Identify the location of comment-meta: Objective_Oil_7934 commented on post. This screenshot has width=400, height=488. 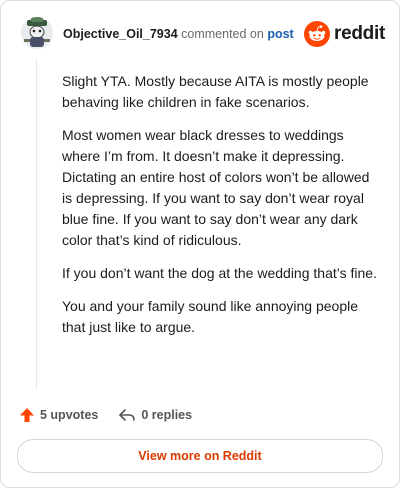
(178, 34).